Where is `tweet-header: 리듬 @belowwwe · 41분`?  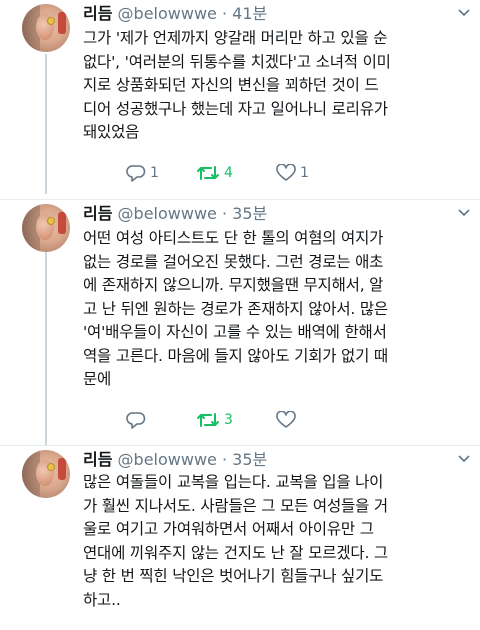 tweet-header: 리듬 @belowwwe · 41분 is located at coordinates (175, 13).